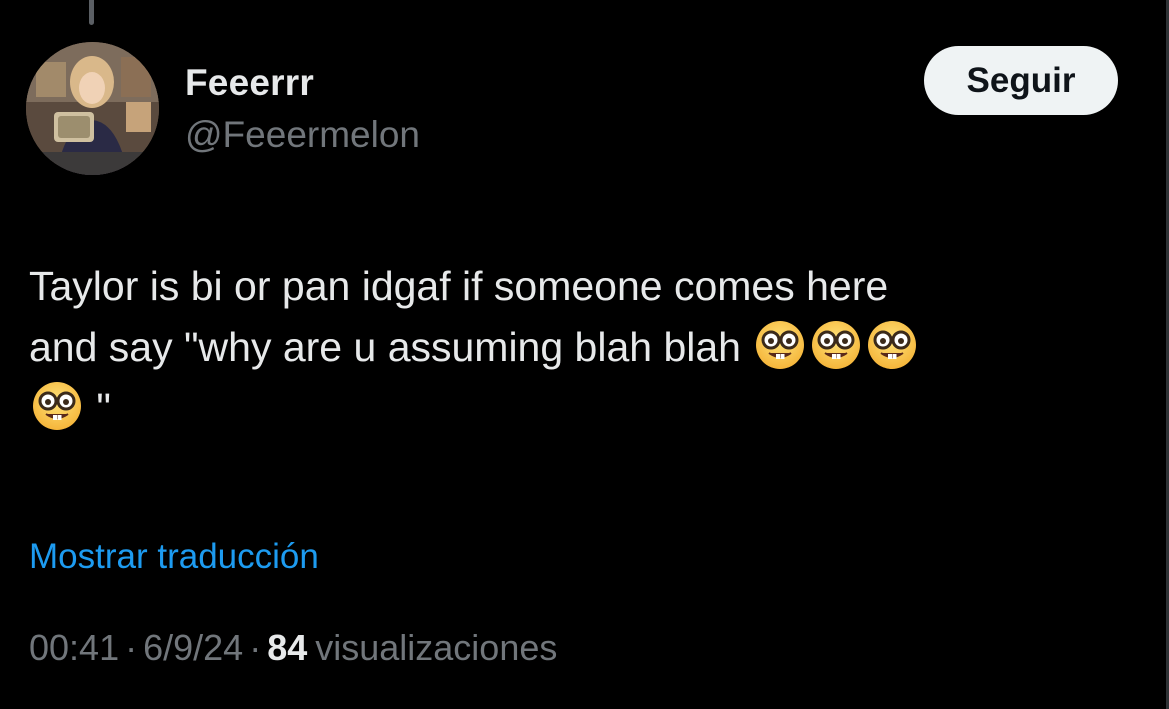 This screenshot has width=1169, height=709. Describe the element at coordinates (74, 647) in the screenshot. I see `tweet-time: 00:41` at that location.